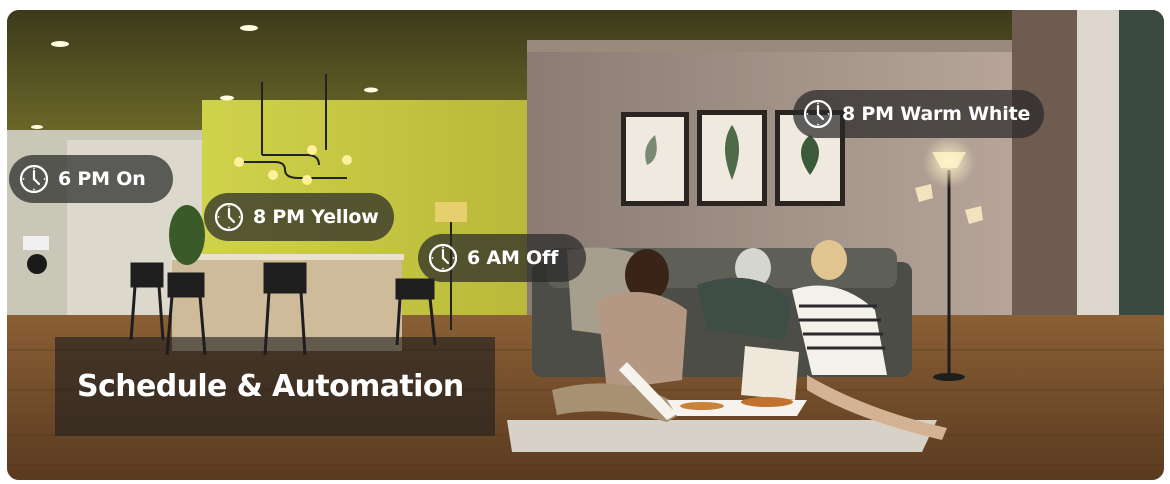 The image size is (1170, 484). Describe the element at coordinates (513, 258) in the screenshot. I see `schedule-tag-label: 6 AM Off` at that location.